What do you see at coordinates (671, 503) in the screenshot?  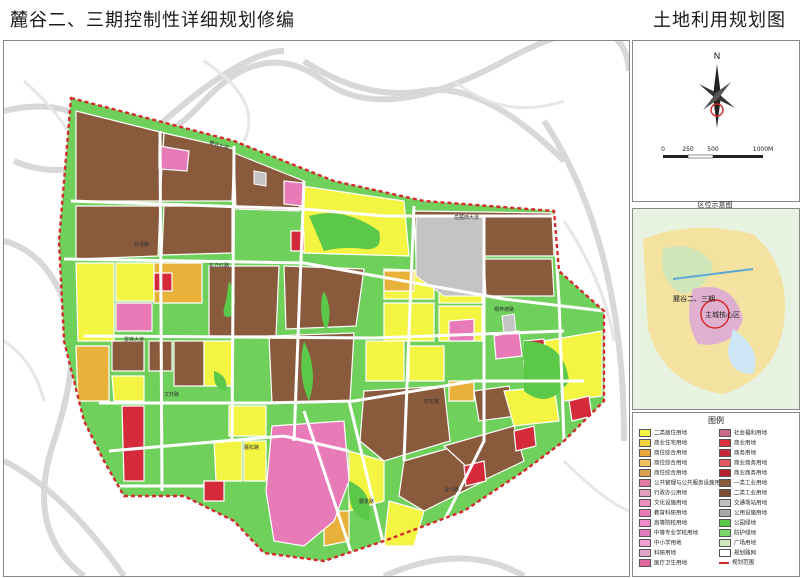 I see `legend-label: 文化设施用地` at bounding box center [671, 503].